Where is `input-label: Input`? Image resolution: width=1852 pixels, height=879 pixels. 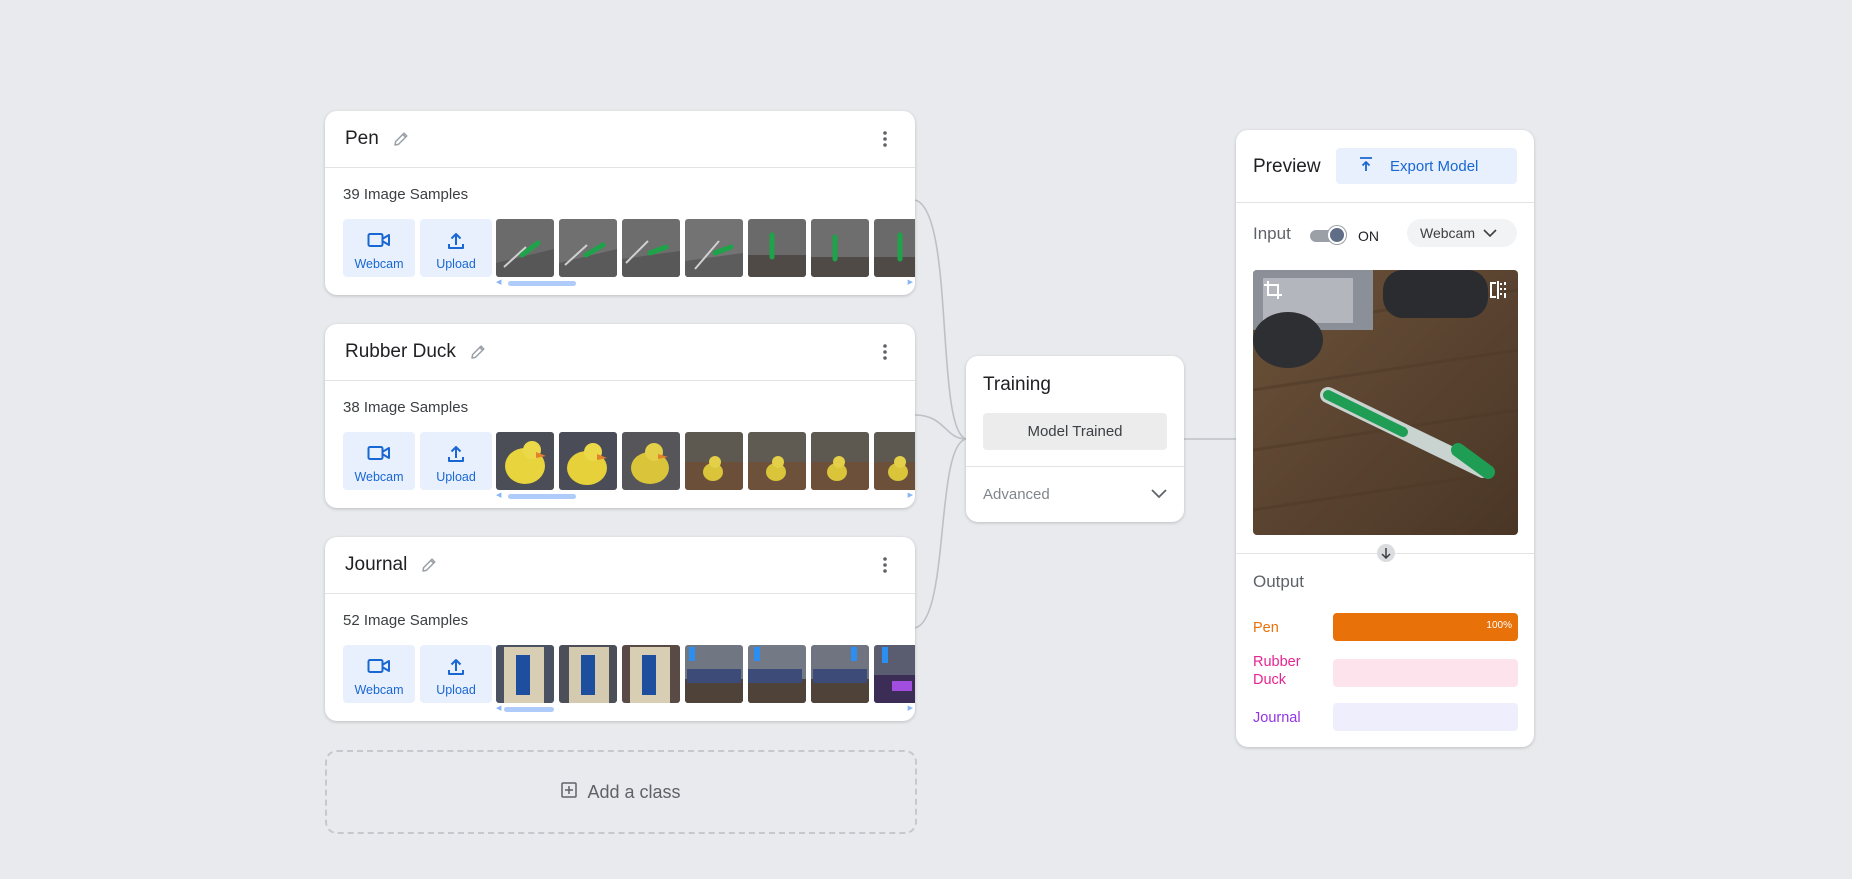
input-label: Input is located at coordinates (1272, 233).